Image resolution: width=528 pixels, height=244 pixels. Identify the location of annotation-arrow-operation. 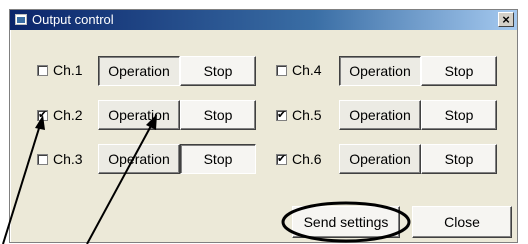
(121, 179).